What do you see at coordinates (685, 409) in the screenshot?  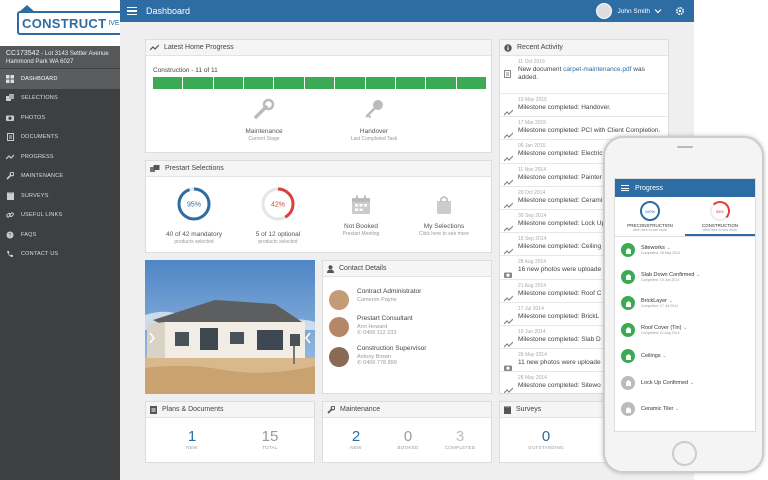 I see `milestone-item: Ceramic Tiler ⌄` at bounding box center [685, 409].